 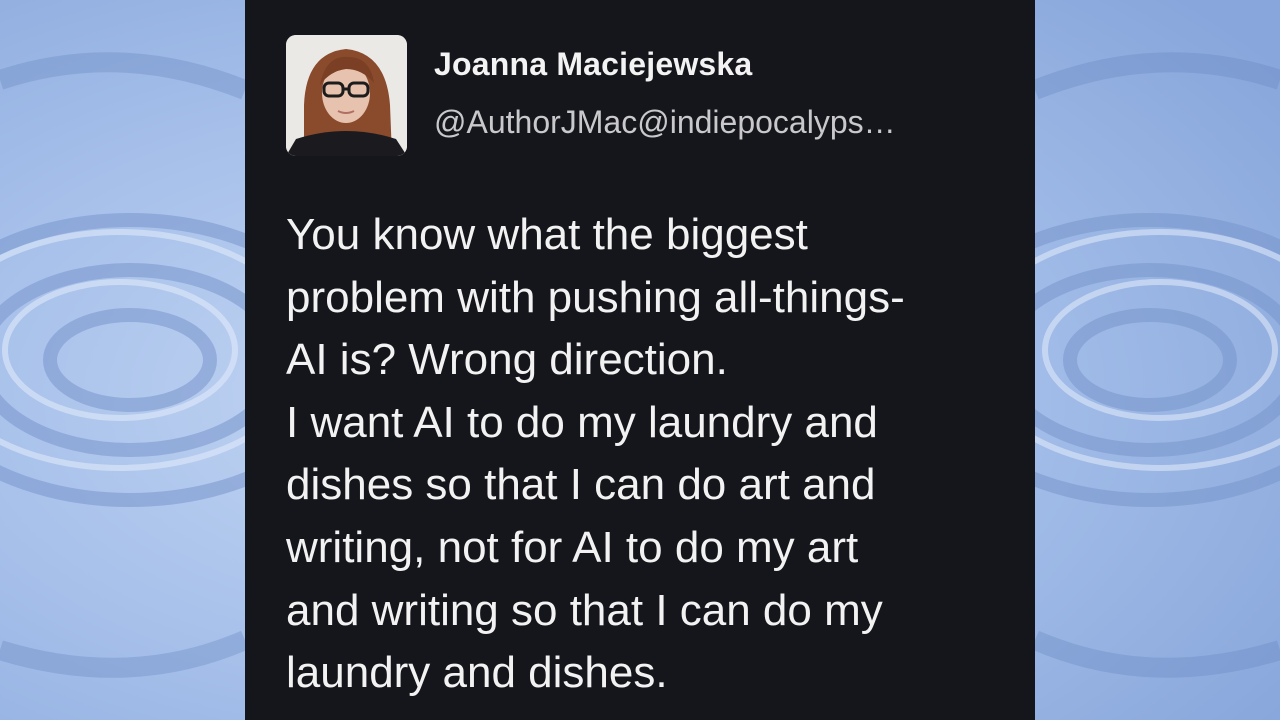 I want to click on post-text-line: AI is? Wrong direction., so click(x=507, y=360).